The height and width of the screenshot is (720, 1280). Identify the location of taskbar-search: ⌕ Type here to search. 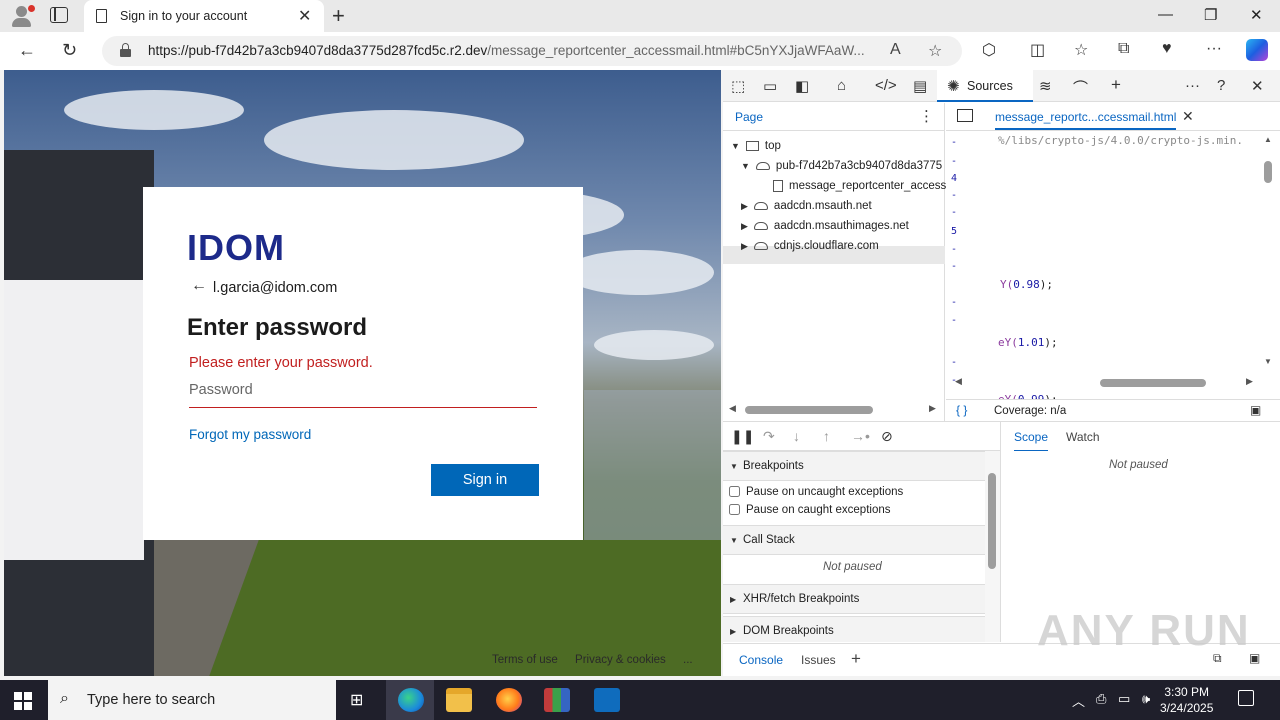
(192, 700).